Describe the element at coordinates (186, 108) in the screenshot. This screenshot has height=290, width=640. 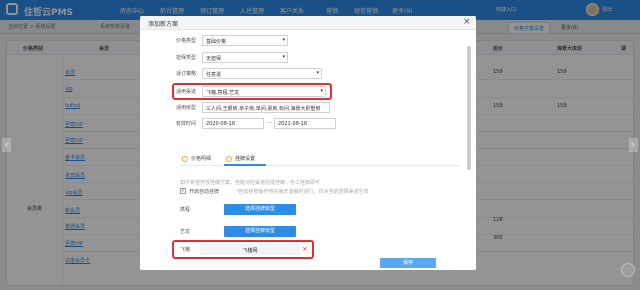
I see `room-type-label: 适用房型` at that location.